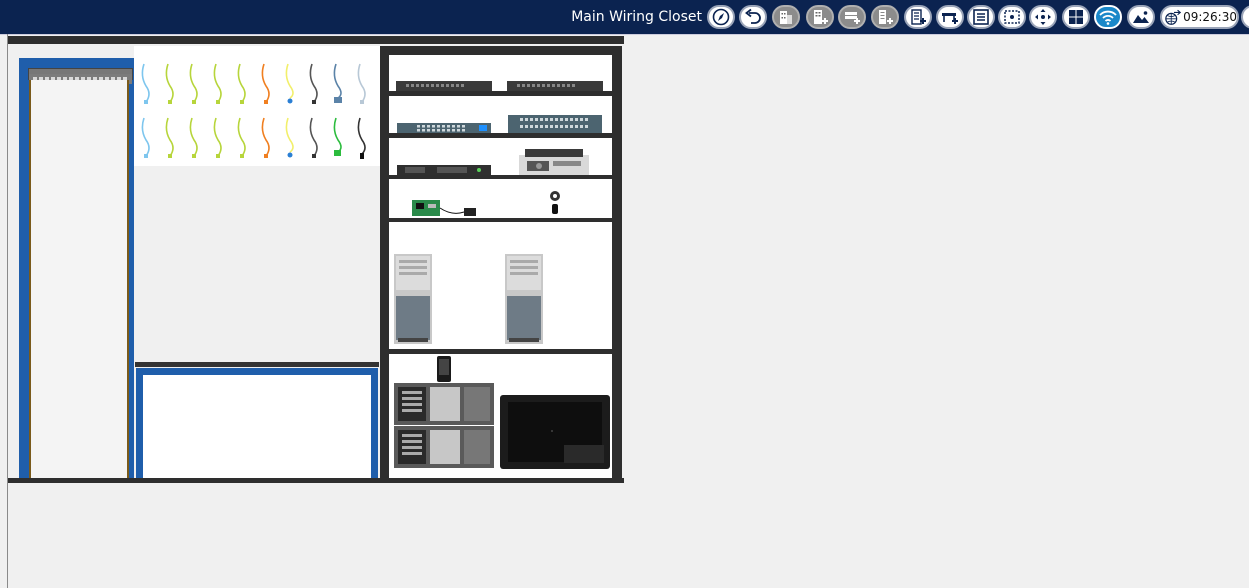  I want to click on back-button, so click(753, 17).